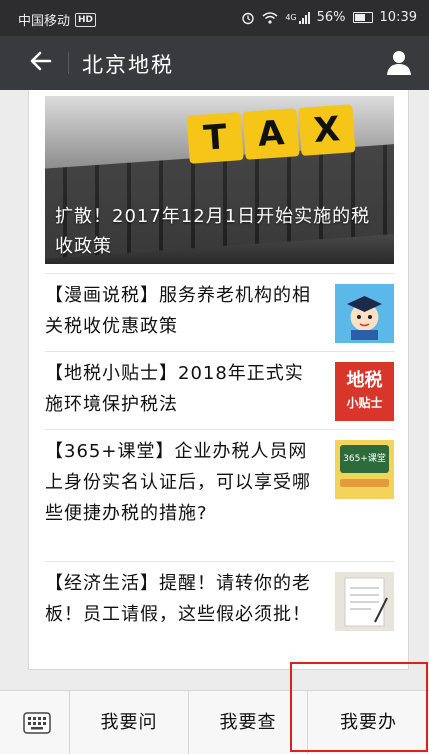 The width and height of the screenshot is (429, 754). I want to click on battery-icon, so click(362, 17).